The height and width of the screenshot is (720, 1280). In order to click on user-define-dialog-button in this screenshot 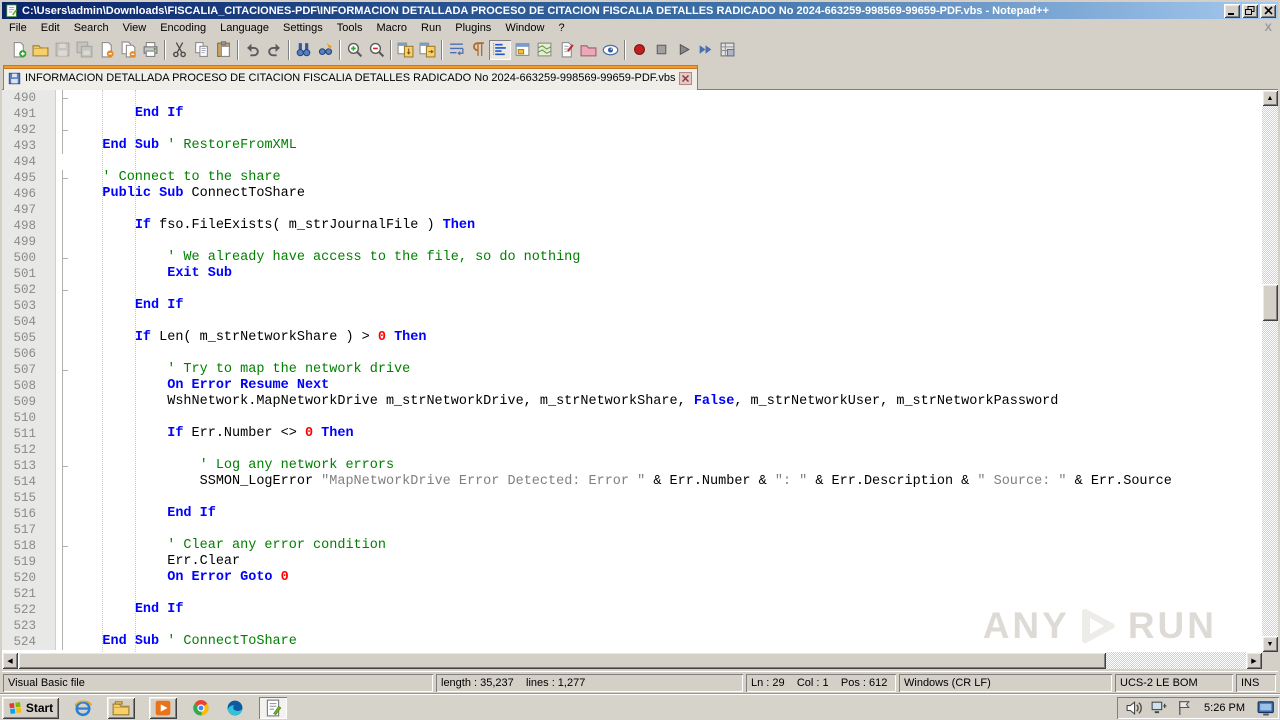, I will do `click(522, 50)`.